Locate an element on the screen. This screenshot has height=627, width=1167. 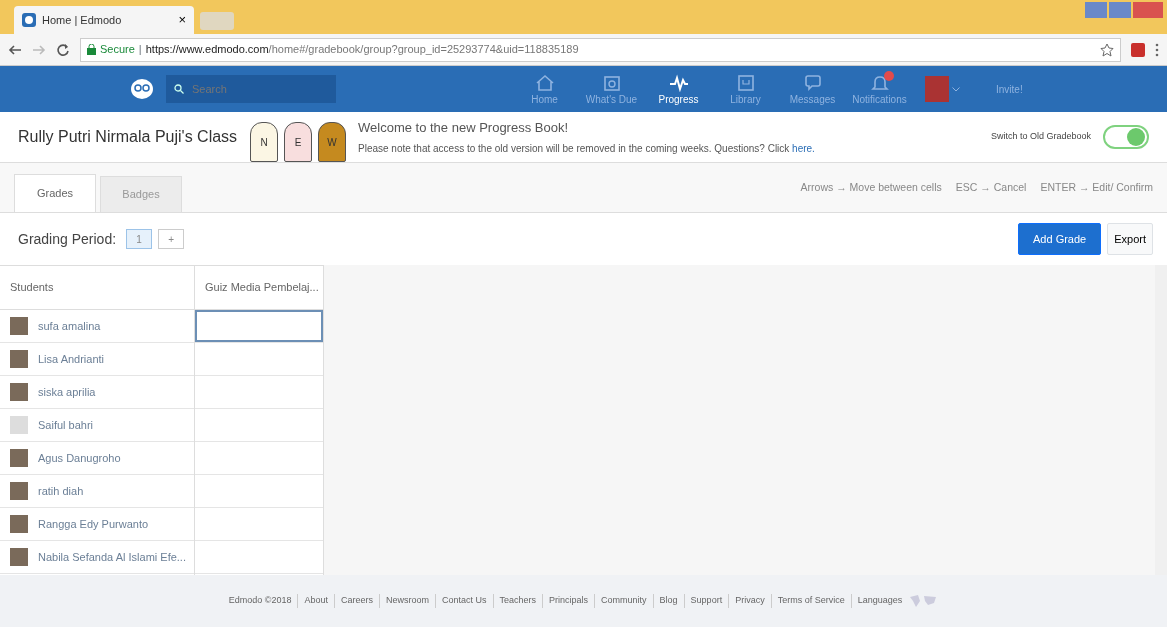
column-header: Students is located at coordinates (97, 287).